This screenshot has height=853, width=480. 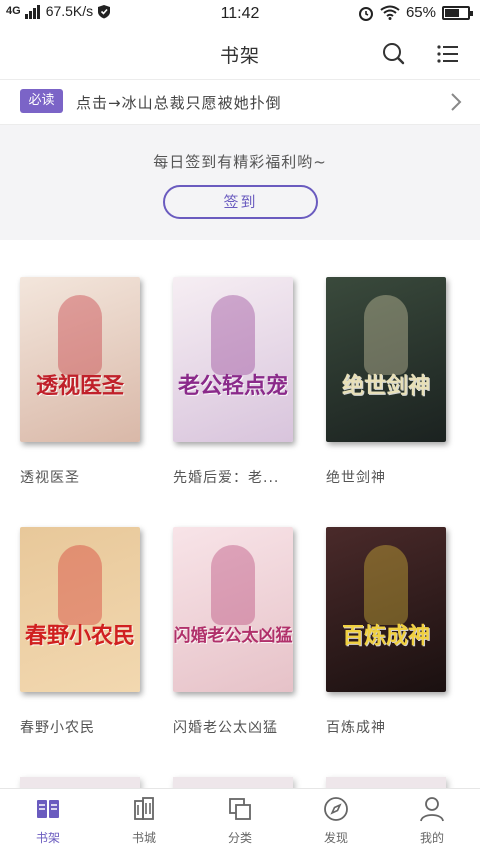 What do you see at coordinates (41, 101) in the screenshot?
I see `must-read-badge: 必读` at bounding box center [41, 101].